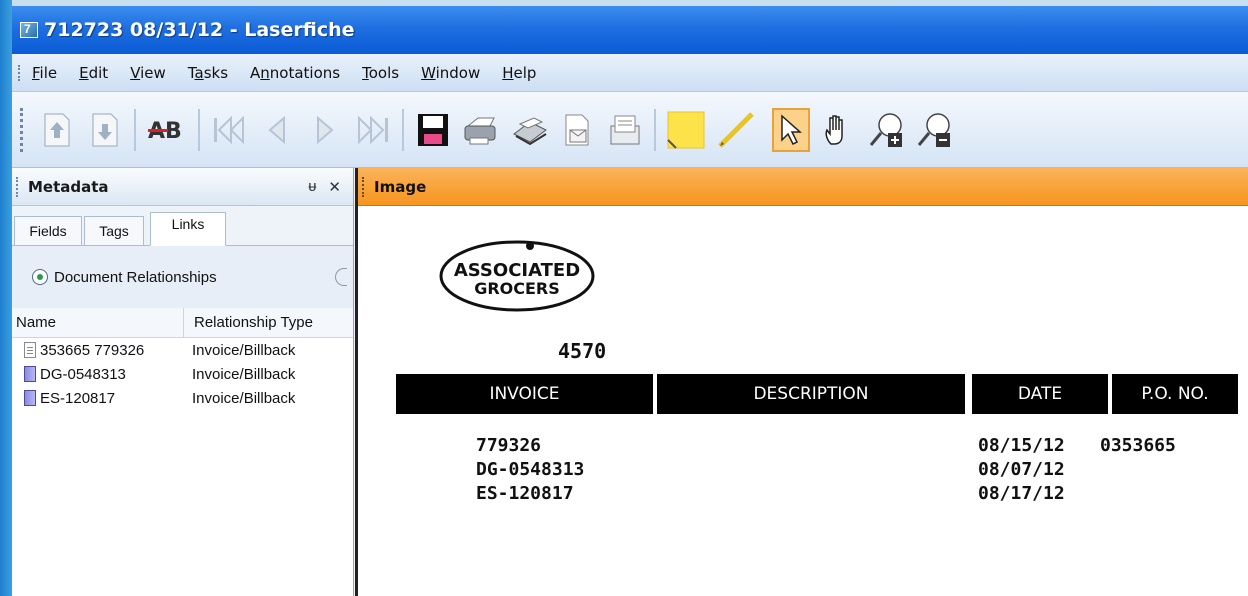  What do you see at coordinates (29, 30) in the screenshot?
I see `laserfiche-app-icon` at bounding box center [29, 30].